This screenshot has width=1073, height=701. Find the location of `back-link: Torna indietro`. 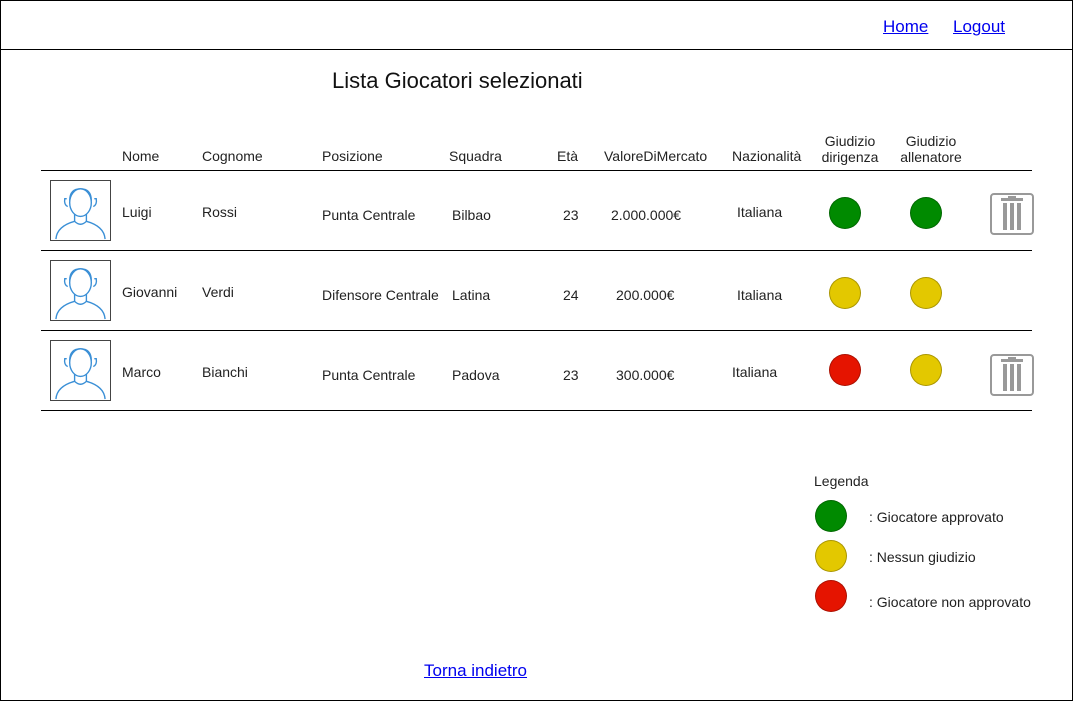

back-link: Torna indietro is located at coordinates (475, 671).